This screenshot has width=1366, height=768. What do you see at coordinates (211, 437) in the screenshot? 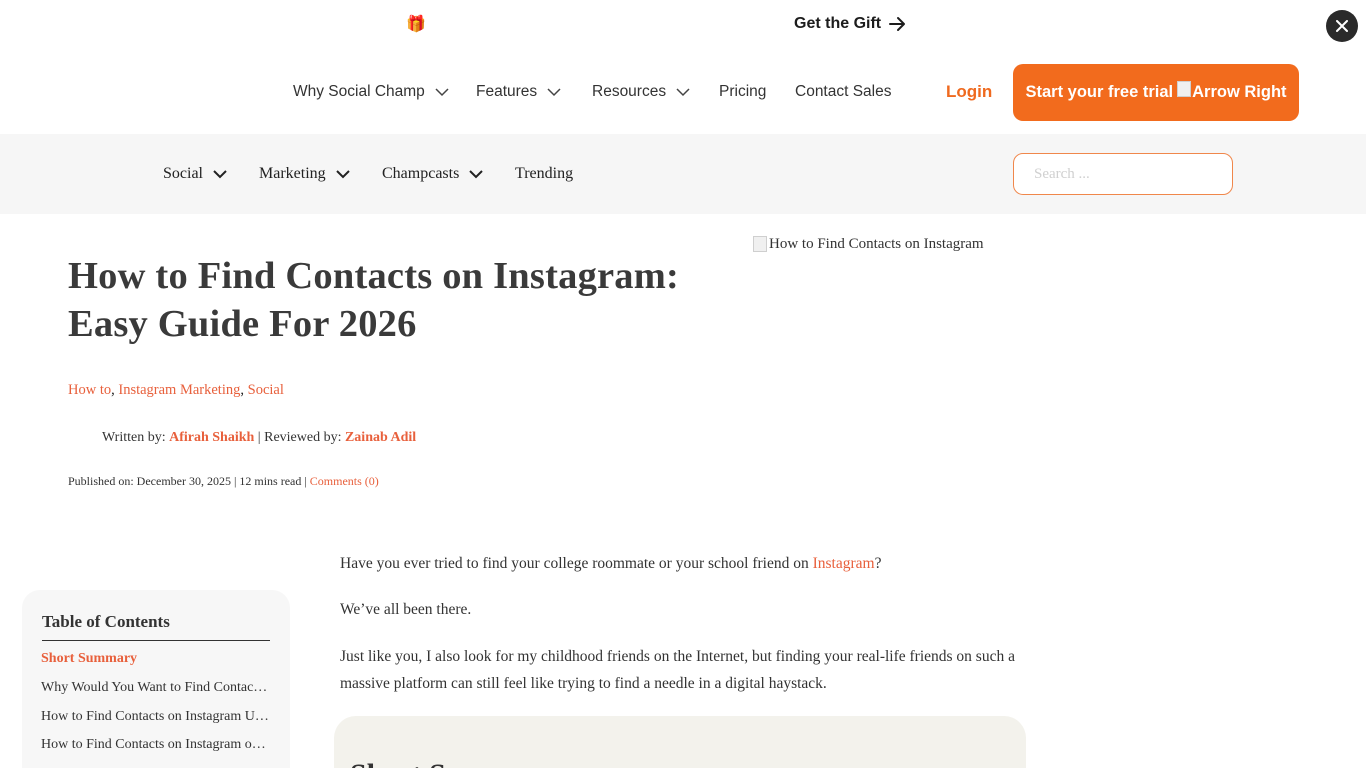
I see `author-link: Afirah Shaikh` at bounding box center [211, 437].